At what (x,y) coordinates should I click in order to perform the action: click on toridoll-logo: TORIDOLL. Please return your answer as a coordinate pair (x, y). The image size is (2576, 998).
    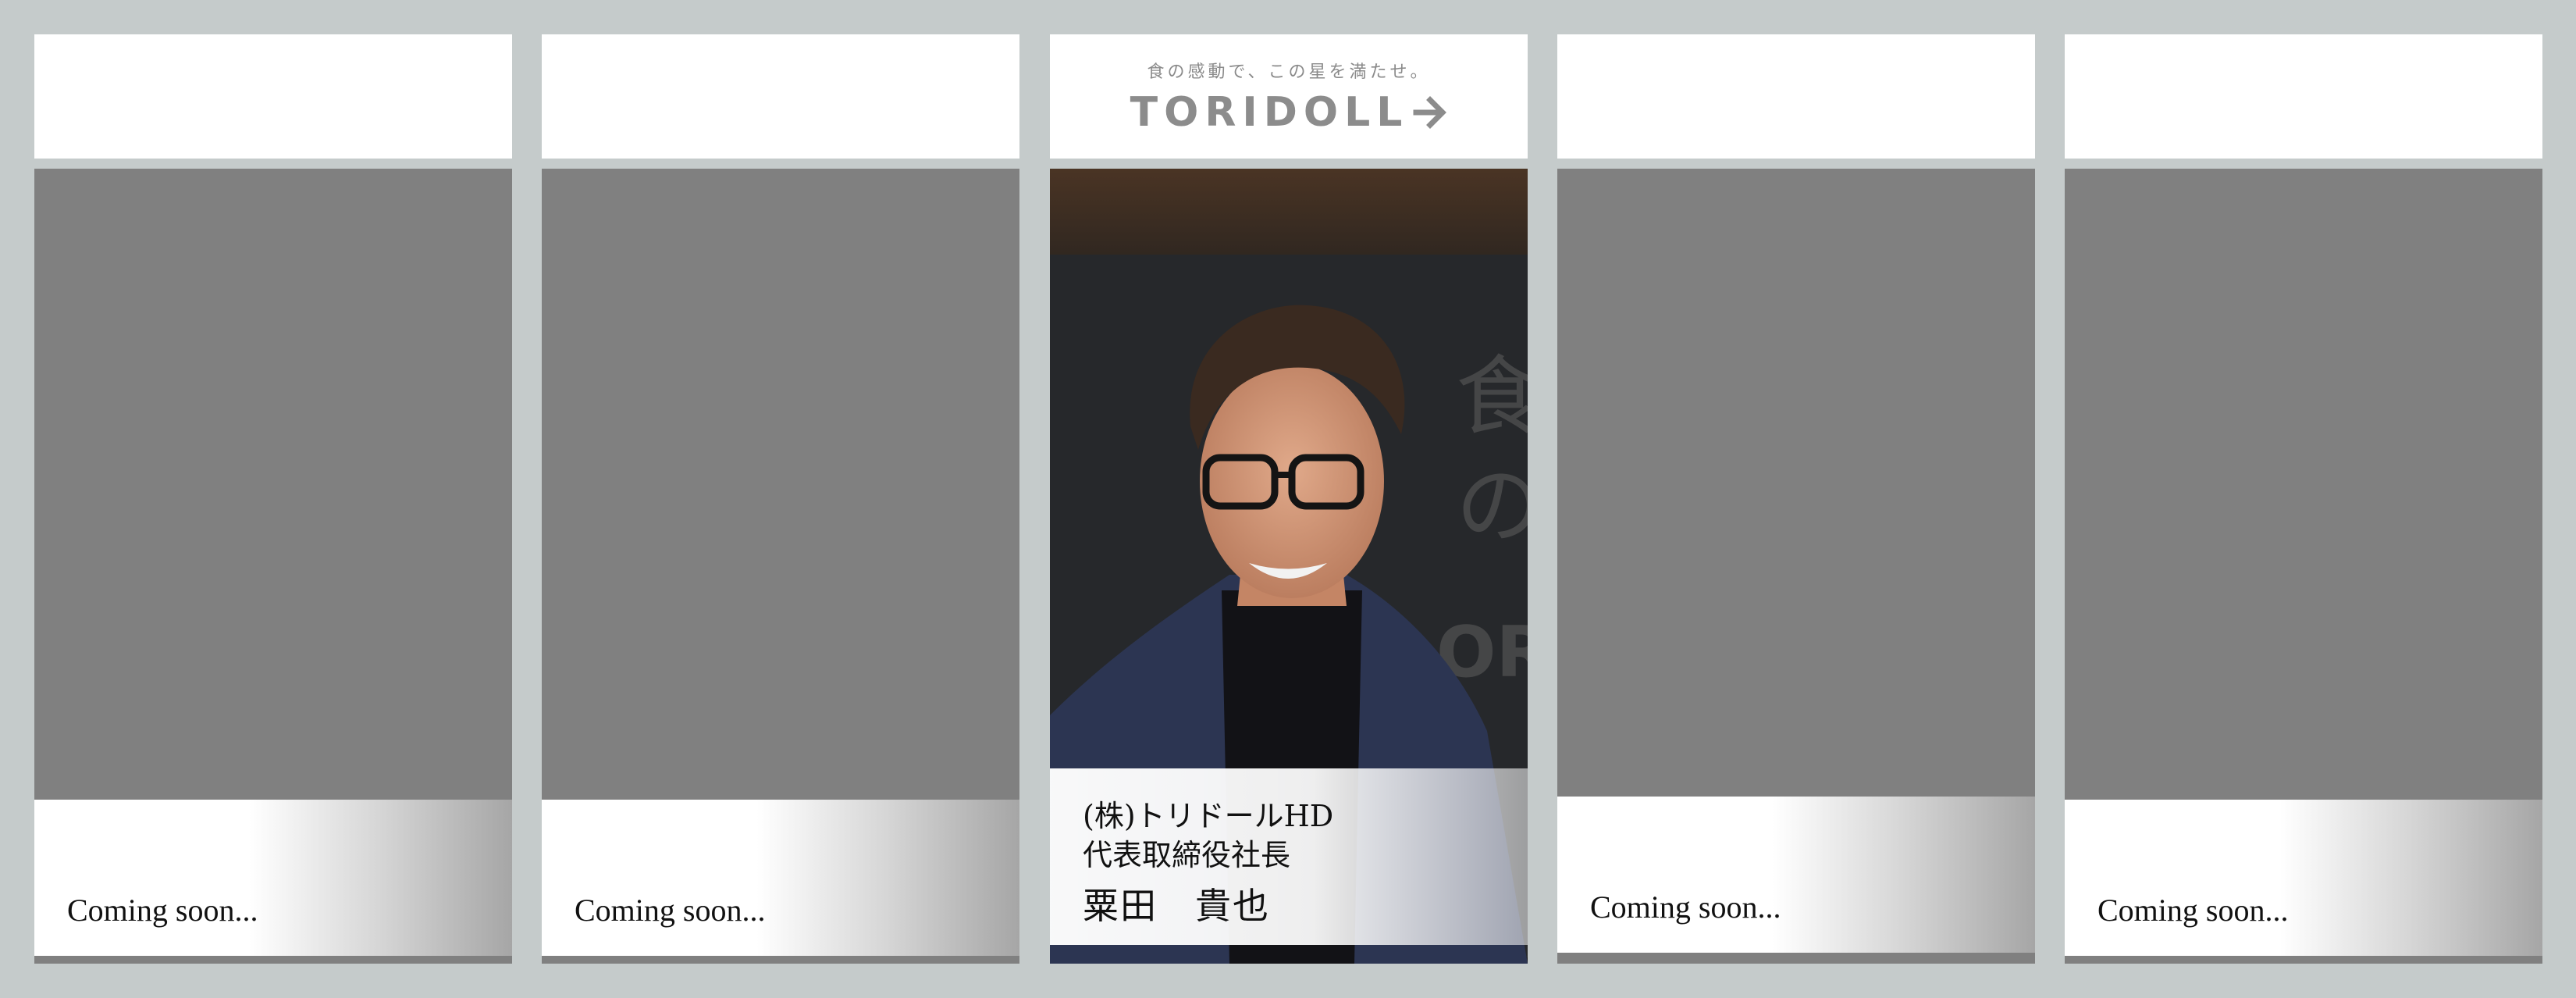
    Looking at the image, I should click on (1289, 112).